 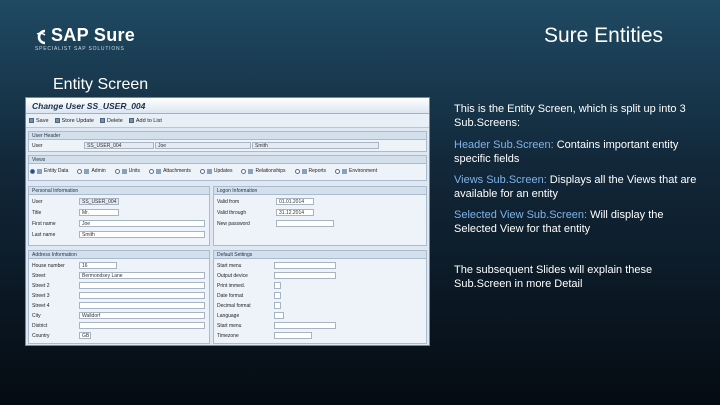 What do you see at coordinates (119, 191) in the screenshot?
I see `personal-info-title: Personal Information` at bounding box center [119, 191].